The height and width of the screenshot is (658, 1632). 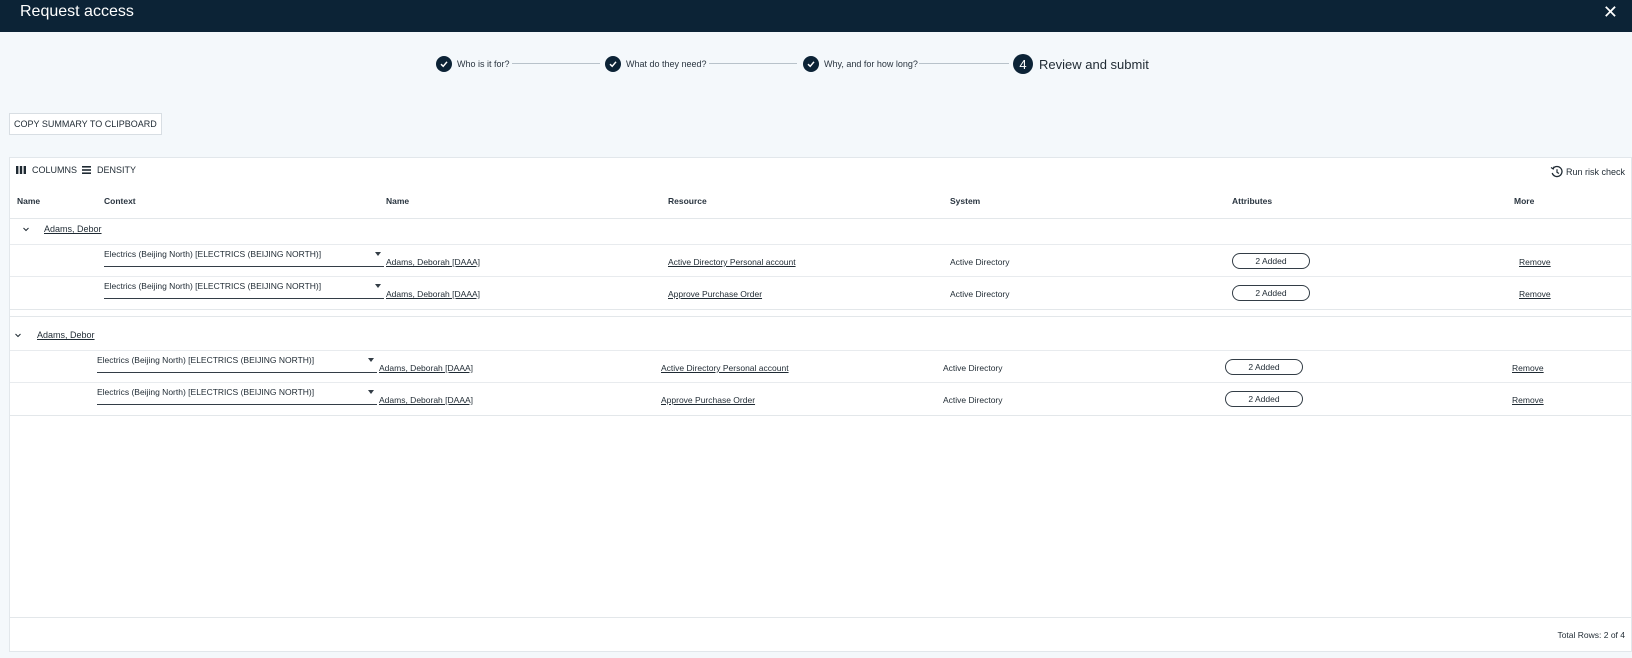 What do you see at coordinates (871, 64) in the screenshot?
I see `step-label: Why, and for how long?` at bounding box center [871, 64].